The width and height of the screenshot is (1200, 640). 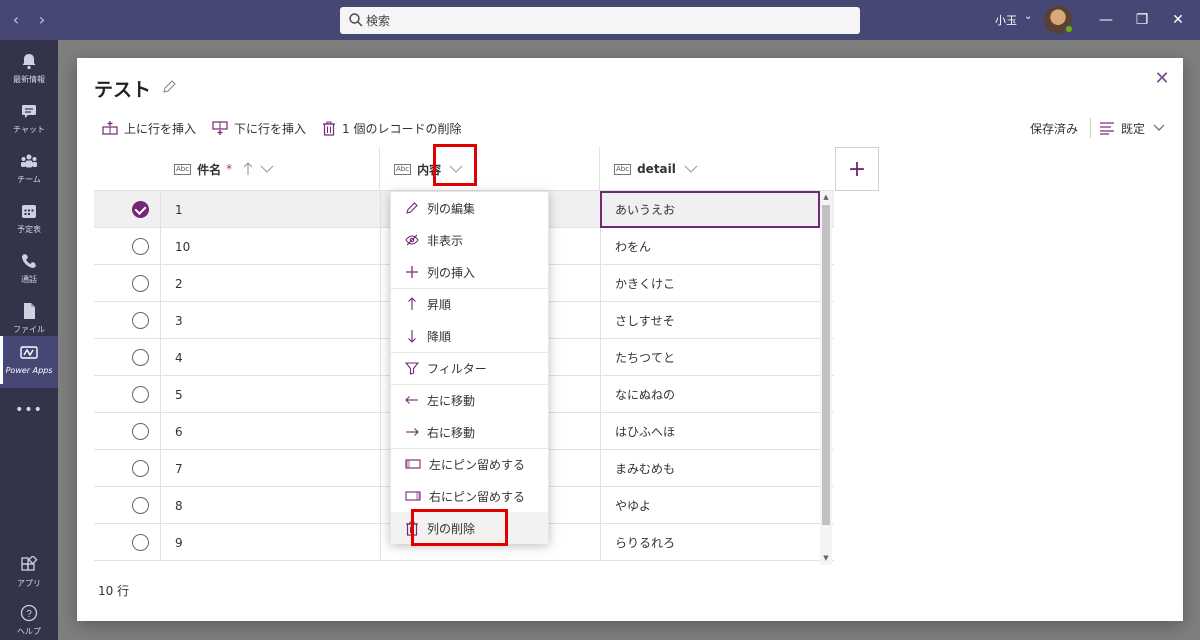 I want to click on search-box: 検索, so click(x=600, y=20).